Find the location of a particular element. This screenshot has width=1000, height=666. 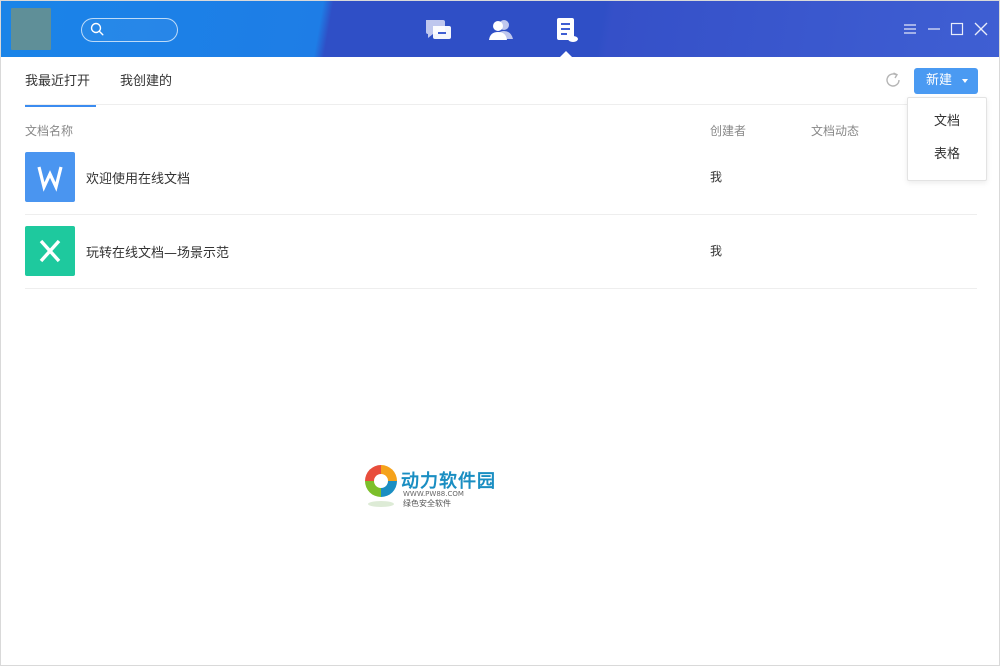

title-bar is located at coordinates (500, 29).